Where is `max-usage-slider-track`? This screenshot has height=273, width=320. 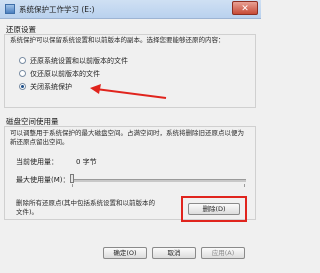 max-usage-slider-track is located at coordinates (158, 180).